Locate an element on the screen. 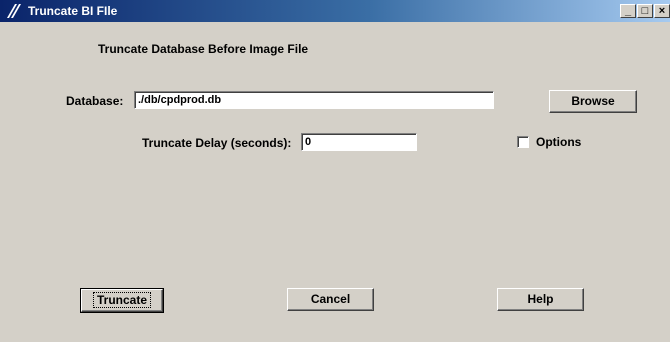  close-icon: × is located at coordinates (662, 11).